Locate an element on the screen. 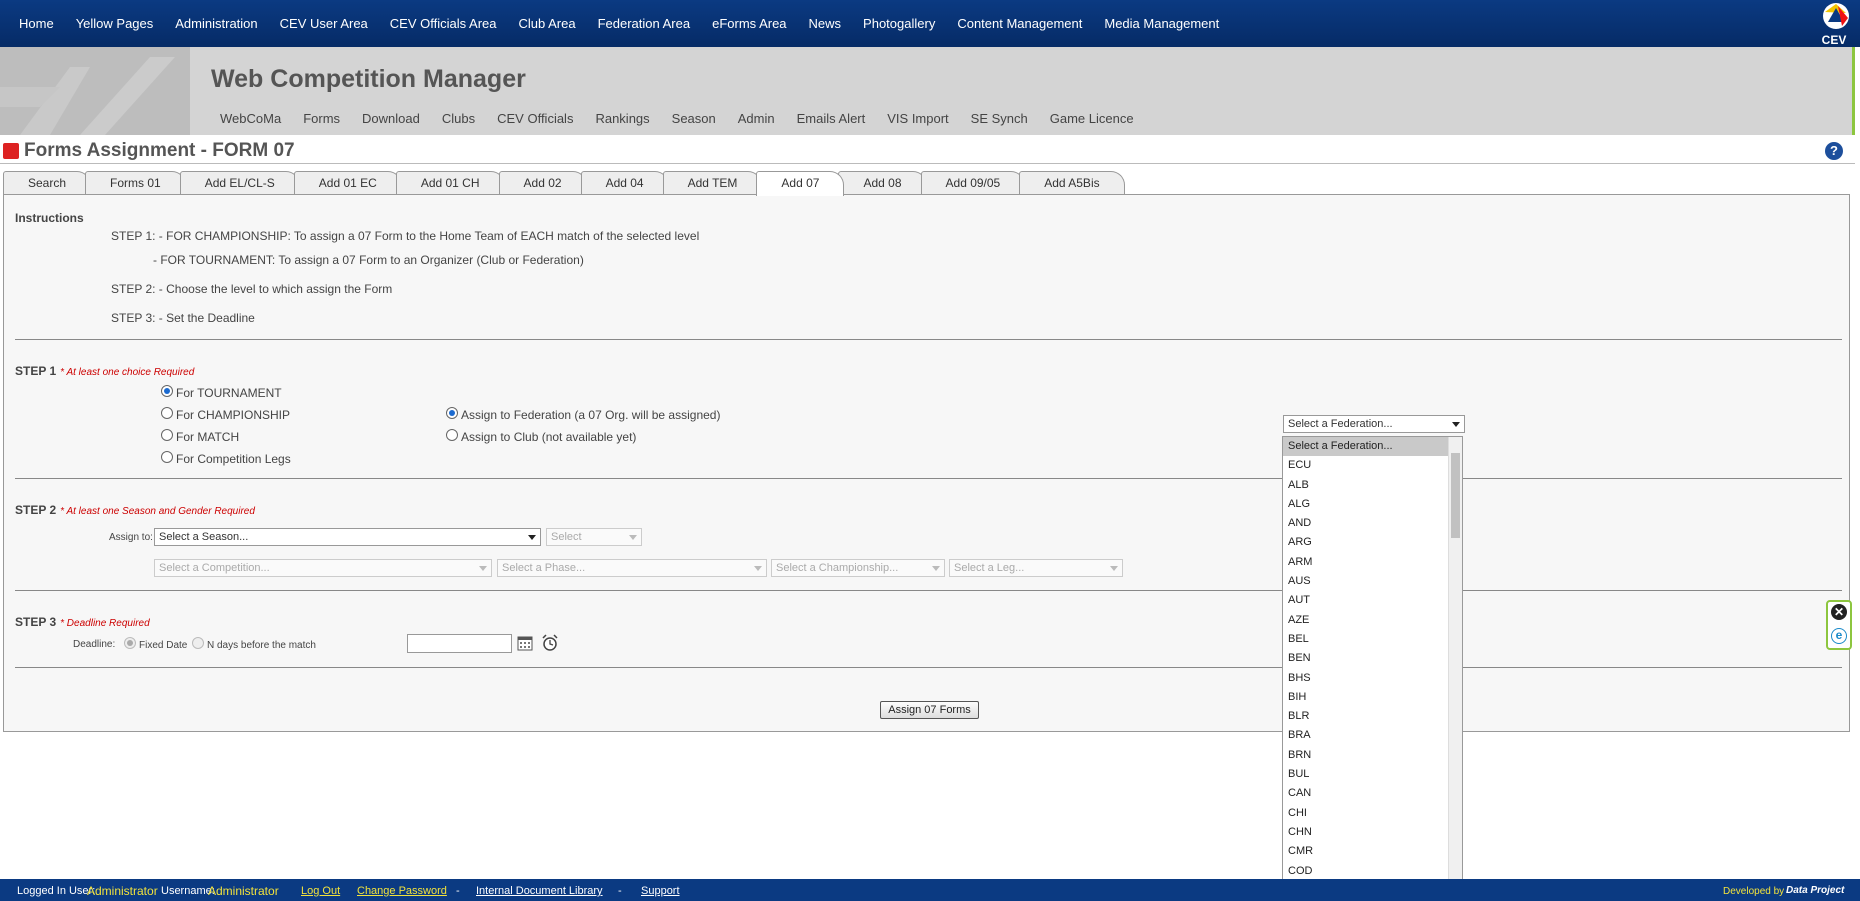 Image resolution: width=1860 pixels, height=901 pixels. subnav-item-emails-alert: Emails Alert is located at coordinates (831, 118).